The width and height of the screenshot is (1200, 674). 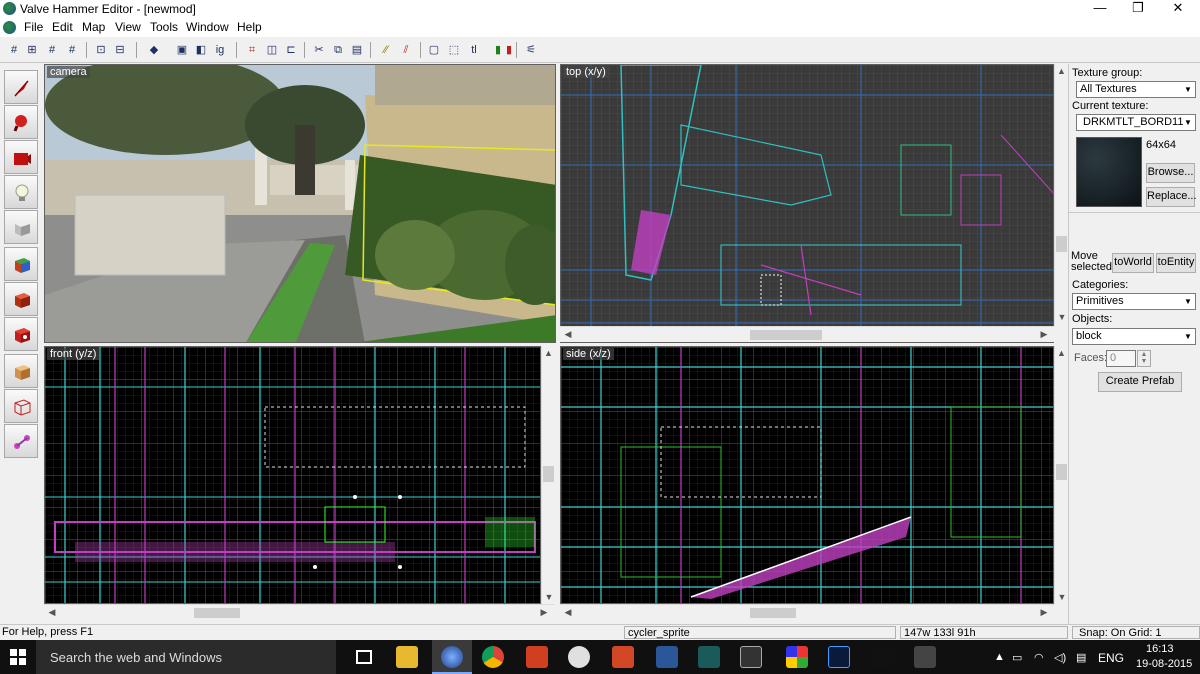 I want to click on file-explorer-icon, so click(x=407, y=657).